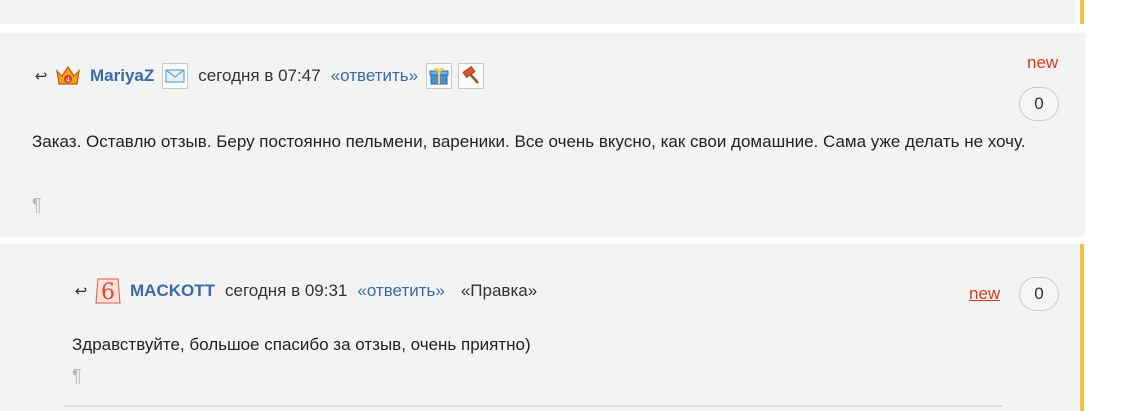 The height and width of the screenshot is (411, 1125). I want to click on previous-comment-block, so click(537, 12).